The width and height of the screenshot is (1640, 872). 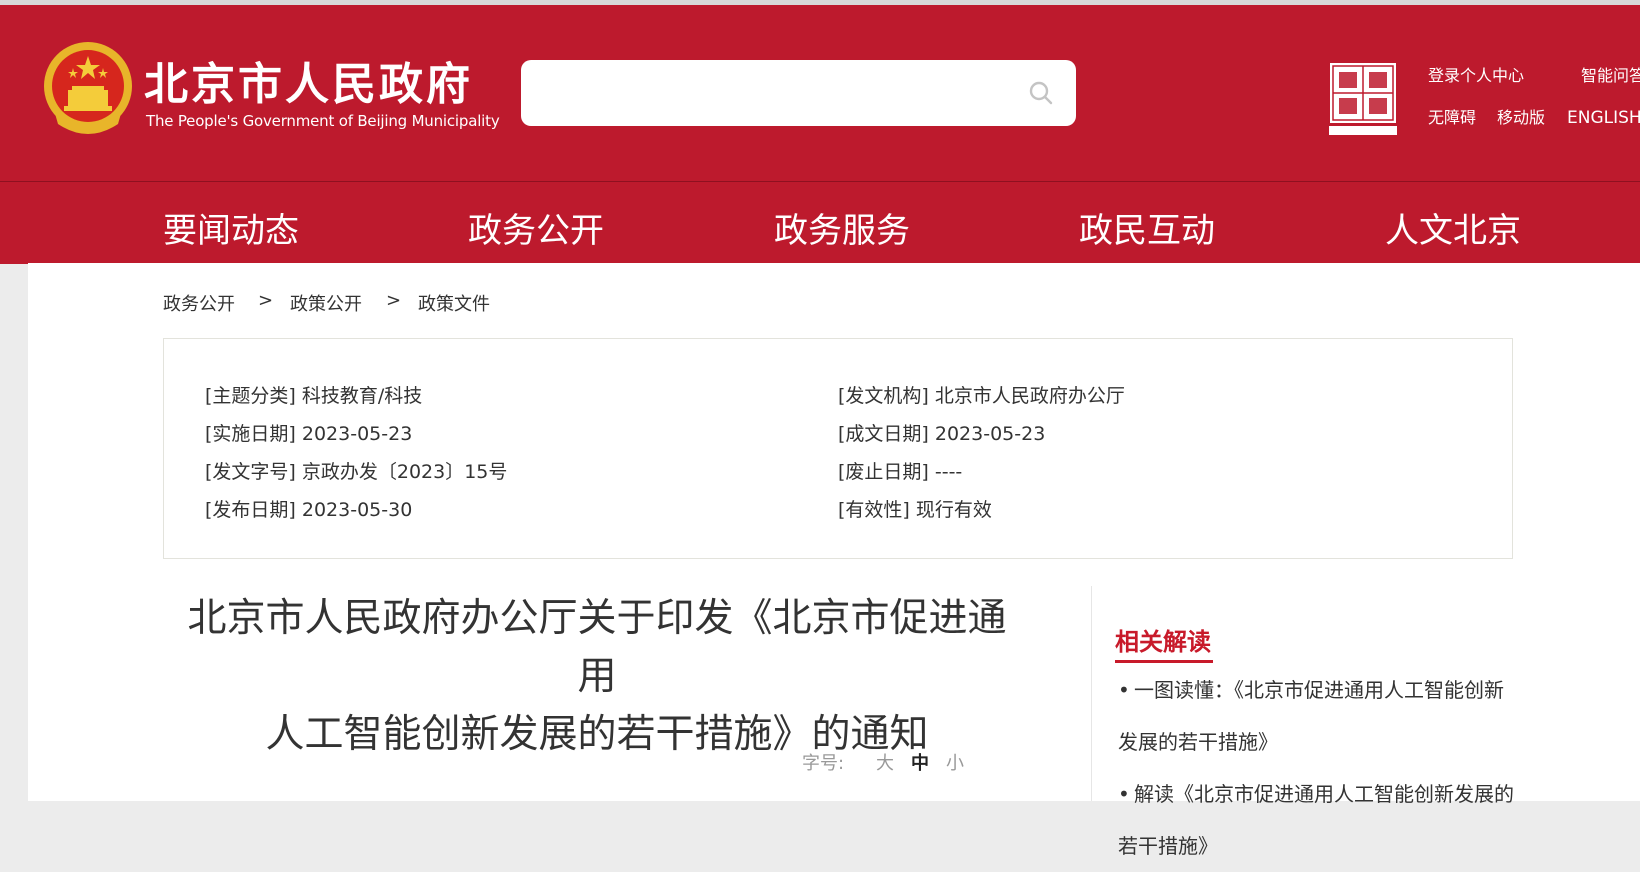 I want to click on related-item-link: 解读《北京市促进通用人工智能创新发展的若干措施》, so click(x=1316, y=820).